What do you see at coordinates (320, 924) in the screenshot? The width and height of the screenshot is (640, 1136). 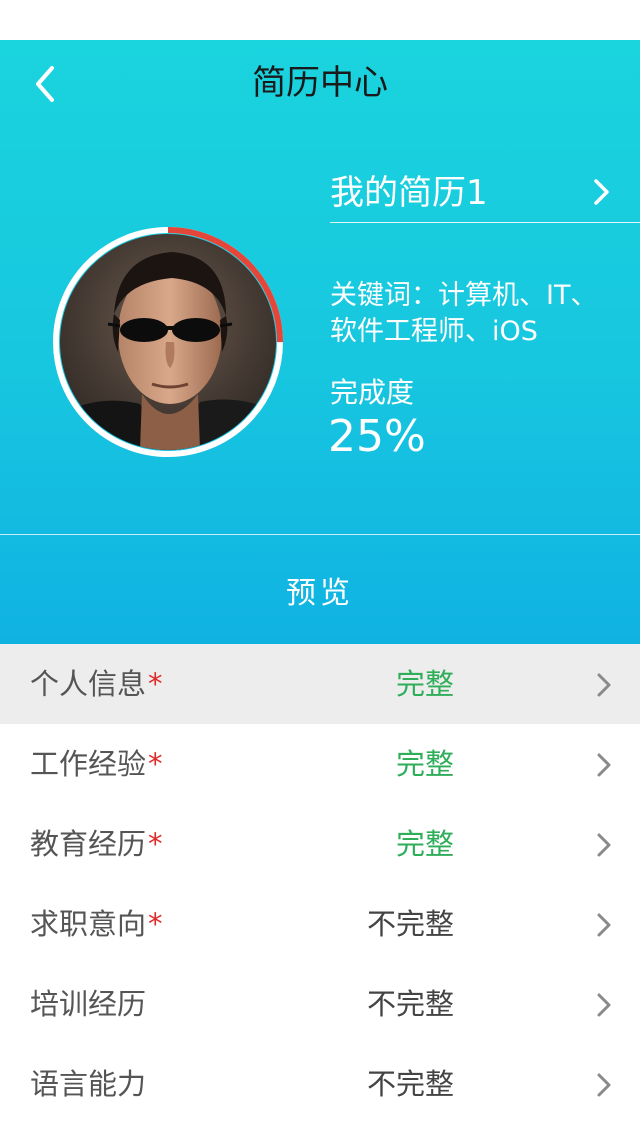 I see `list-item-job-intention: 求职意向* 不完整` at bounding box center [320, 924].